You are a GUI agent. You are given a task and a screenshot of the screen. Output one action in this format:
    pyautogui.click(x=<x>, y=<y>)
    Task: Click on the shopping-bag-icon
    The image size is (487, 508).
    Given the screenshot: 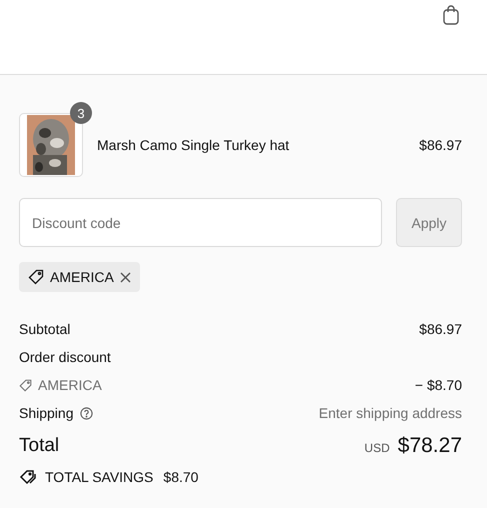 What is the action you would take?
    pyautogui.click(x=451, y=15)
    